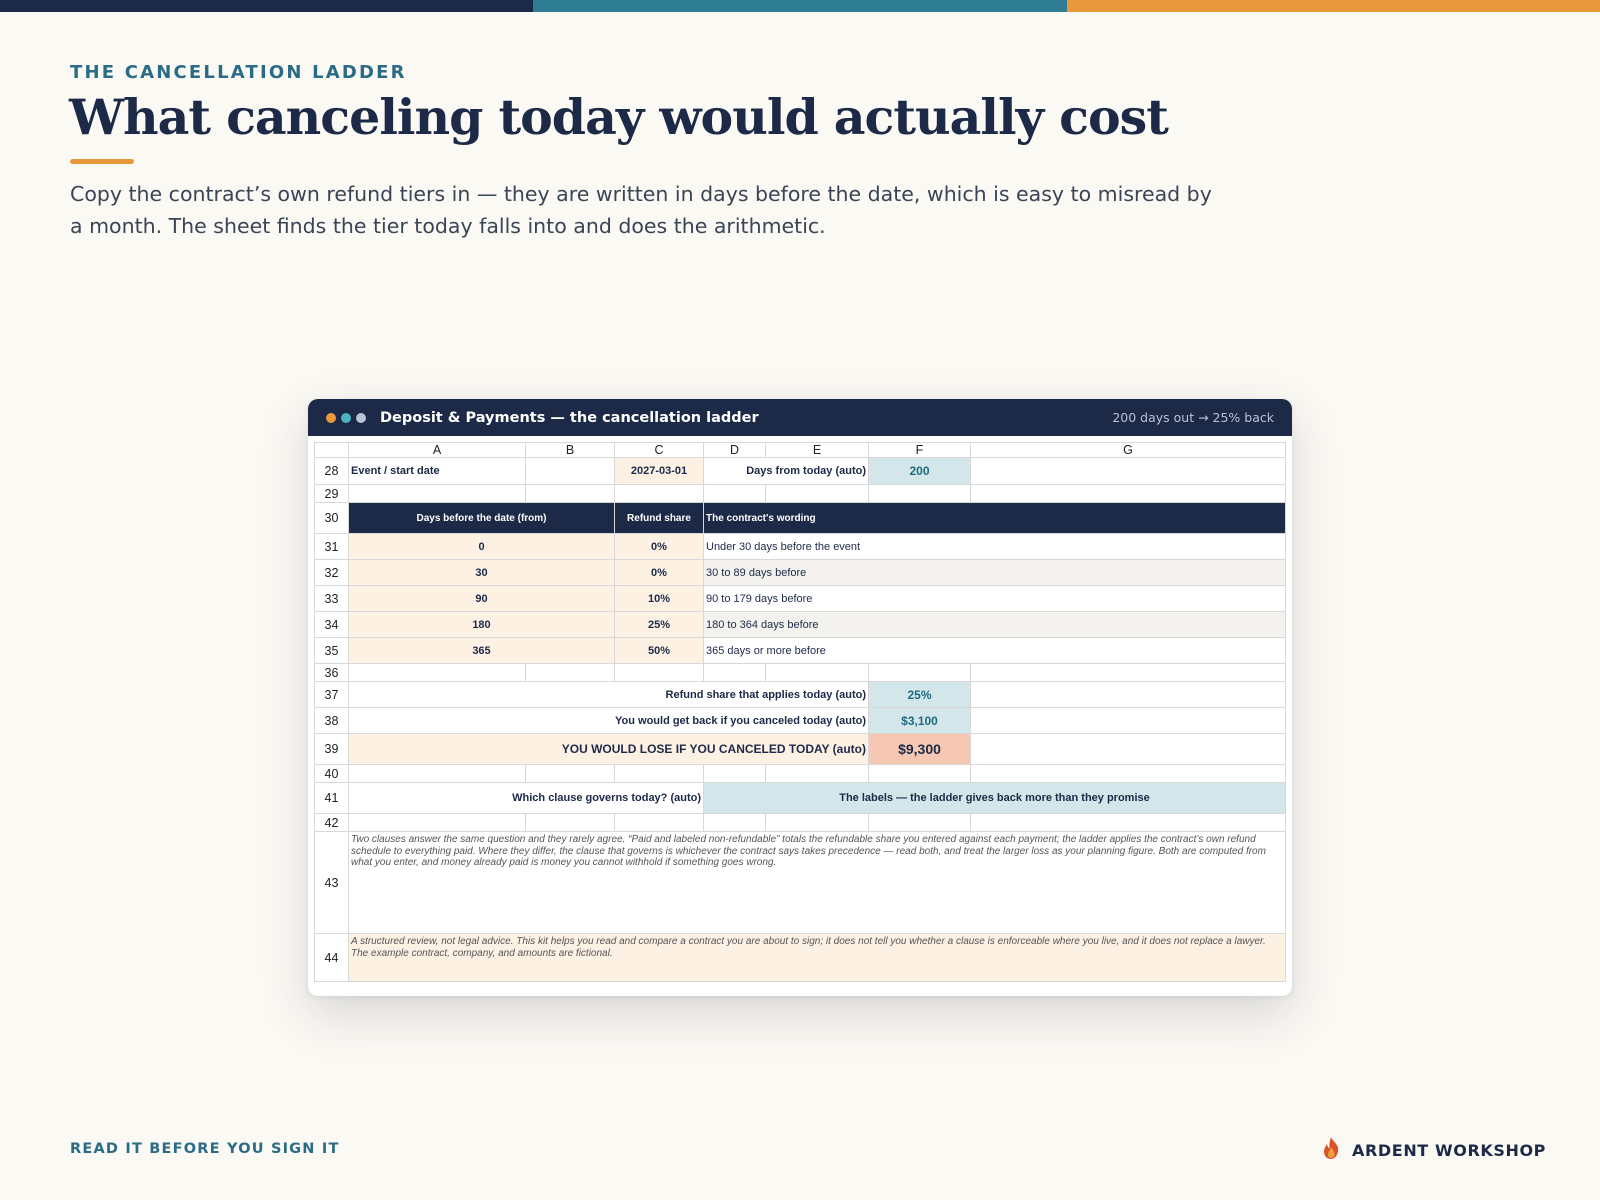  What do you see at coordinates (995, 651) in the screenshot?
I see `tier-wording: 365 days or more before` at bounding box center [995, 651].